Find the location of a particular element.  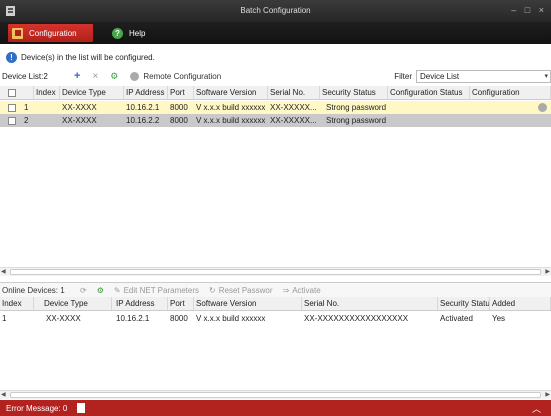

window-title: Batch Configuration is located at coordinates (275, 10).